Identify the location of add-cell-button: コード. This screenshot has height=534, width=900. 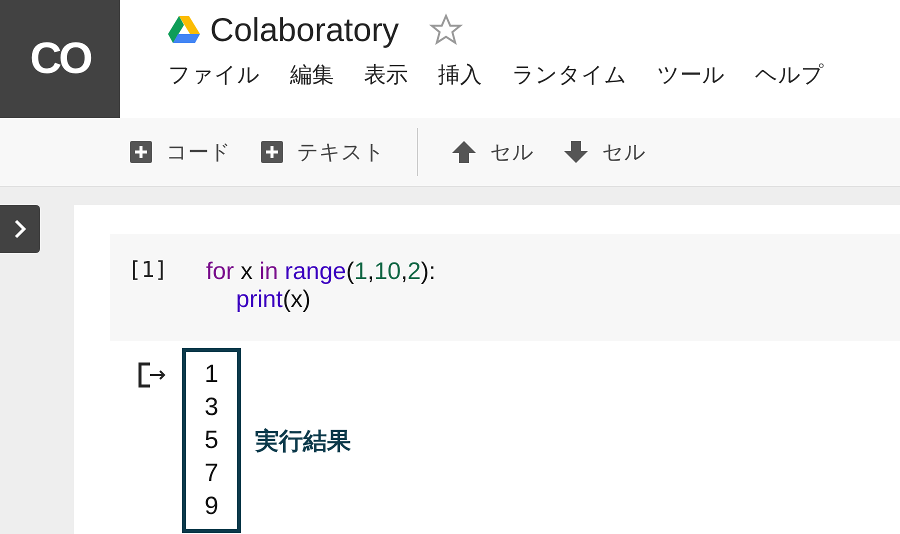
(180, 152).